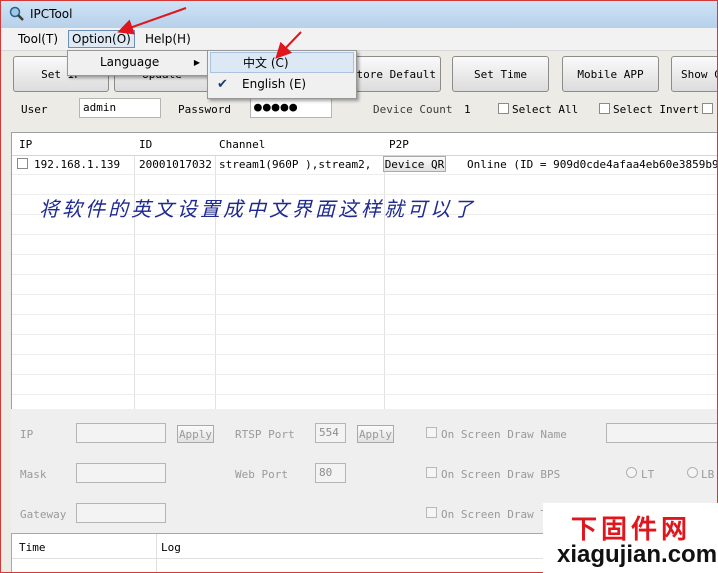 The width and height of the screenshot is (718, 573). What do you see at coordinates (661, 433) in the screenshot?
I see `osd-name-input` at bounding box center [661, 433].